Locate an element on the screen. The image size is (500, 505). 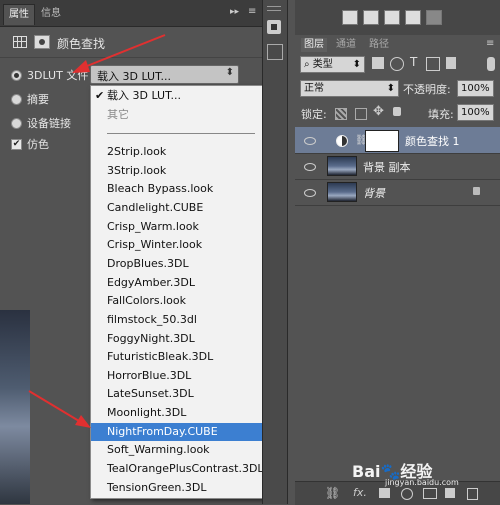
collapsed-panel-strip is located at coordinates (275, 252).